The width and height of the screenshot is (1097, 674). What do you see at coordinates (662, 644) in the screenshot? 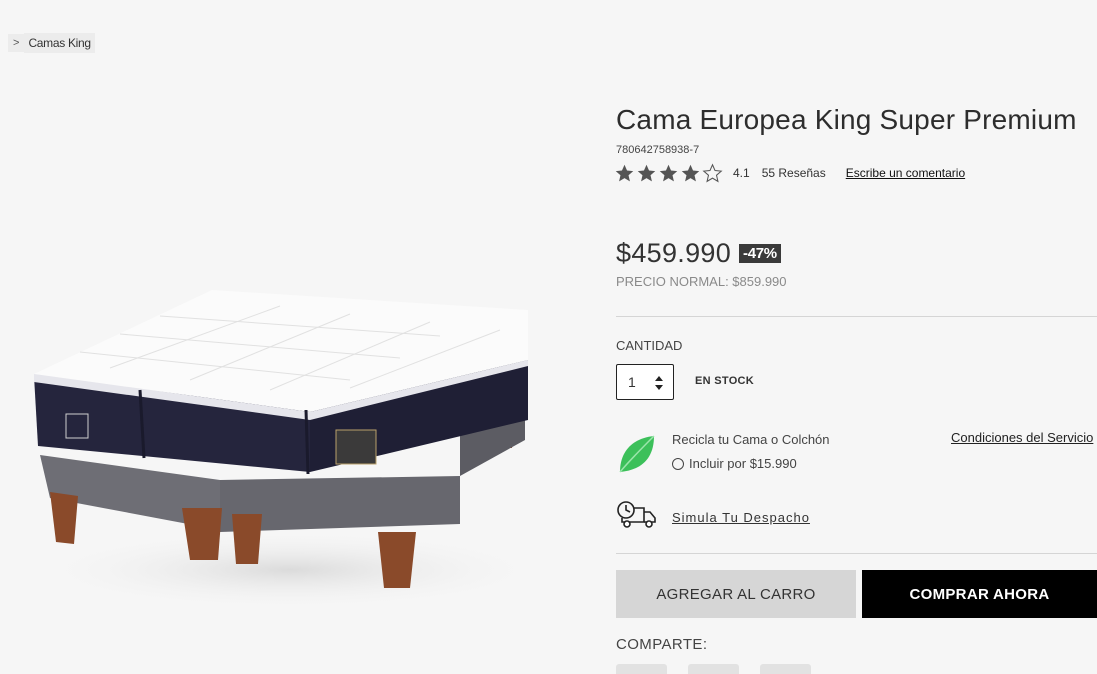
I see `share-label: COMPARTE:` at bounding box center [662, 644].